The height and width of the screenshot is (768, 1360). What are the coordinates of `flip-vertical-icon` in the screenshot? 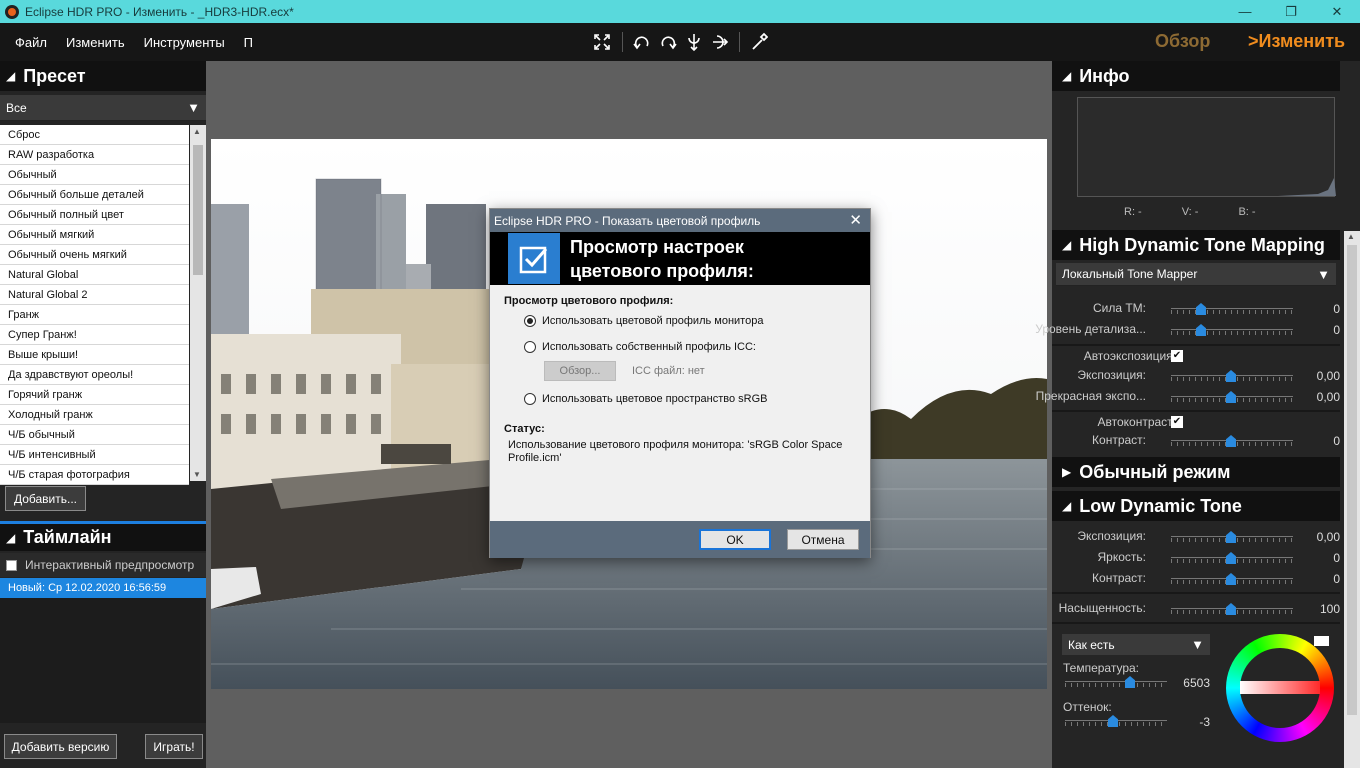 It's located at (694, 42).